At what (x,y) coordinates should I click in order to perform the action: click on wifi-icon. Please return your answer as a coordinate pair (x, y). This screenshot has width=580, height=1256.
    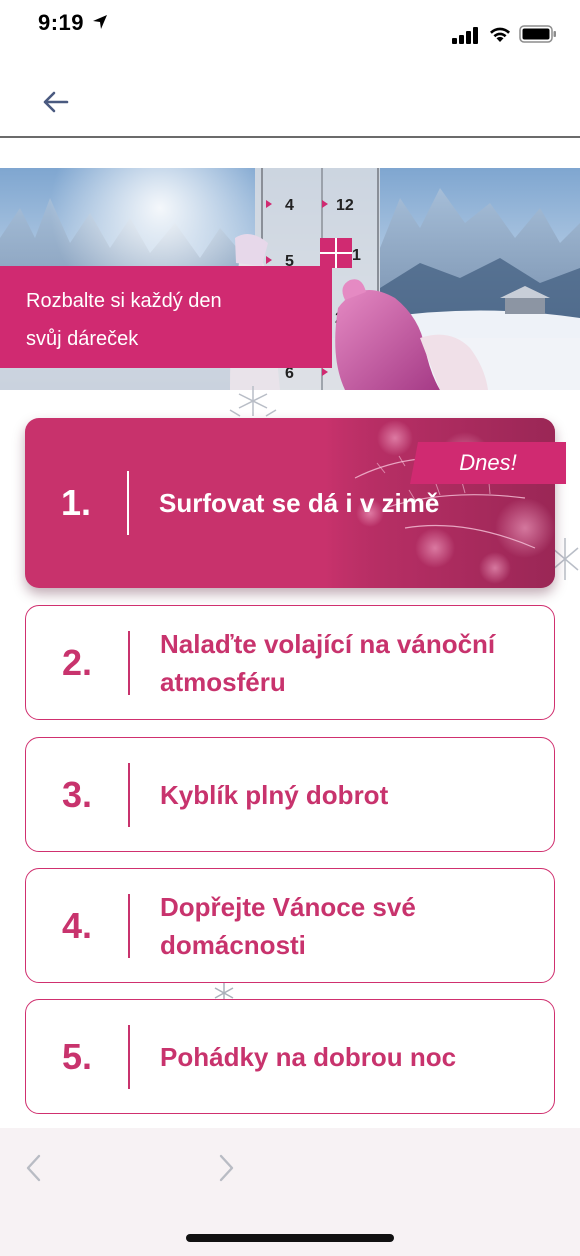
    Looking at the image, I should click on (500, 34).